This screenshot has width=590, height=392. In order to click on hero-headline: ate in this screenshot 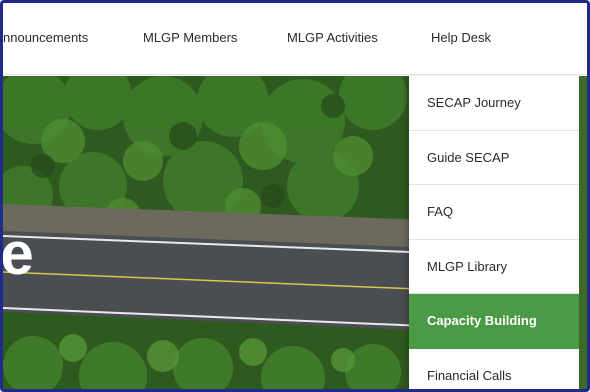, I will do `click(19, 253)`.